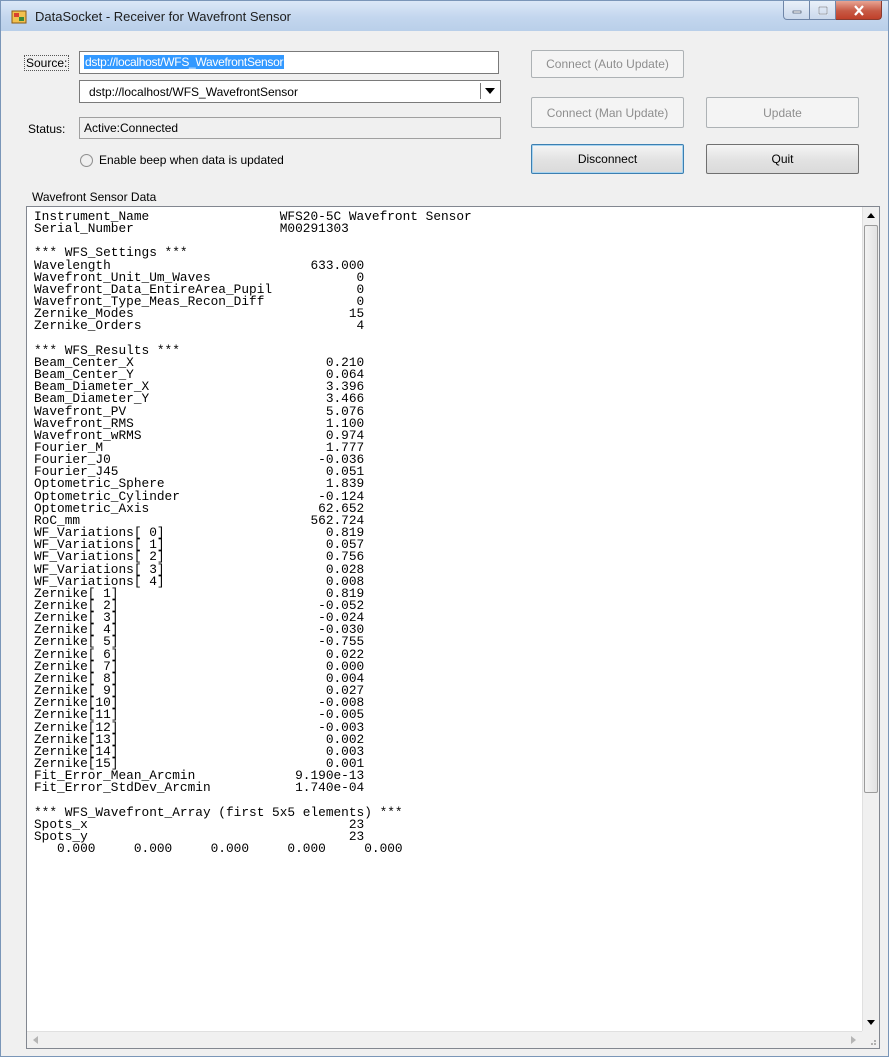  I want to click on beep-option: Enable beep when data is updated, so click(182, 160).